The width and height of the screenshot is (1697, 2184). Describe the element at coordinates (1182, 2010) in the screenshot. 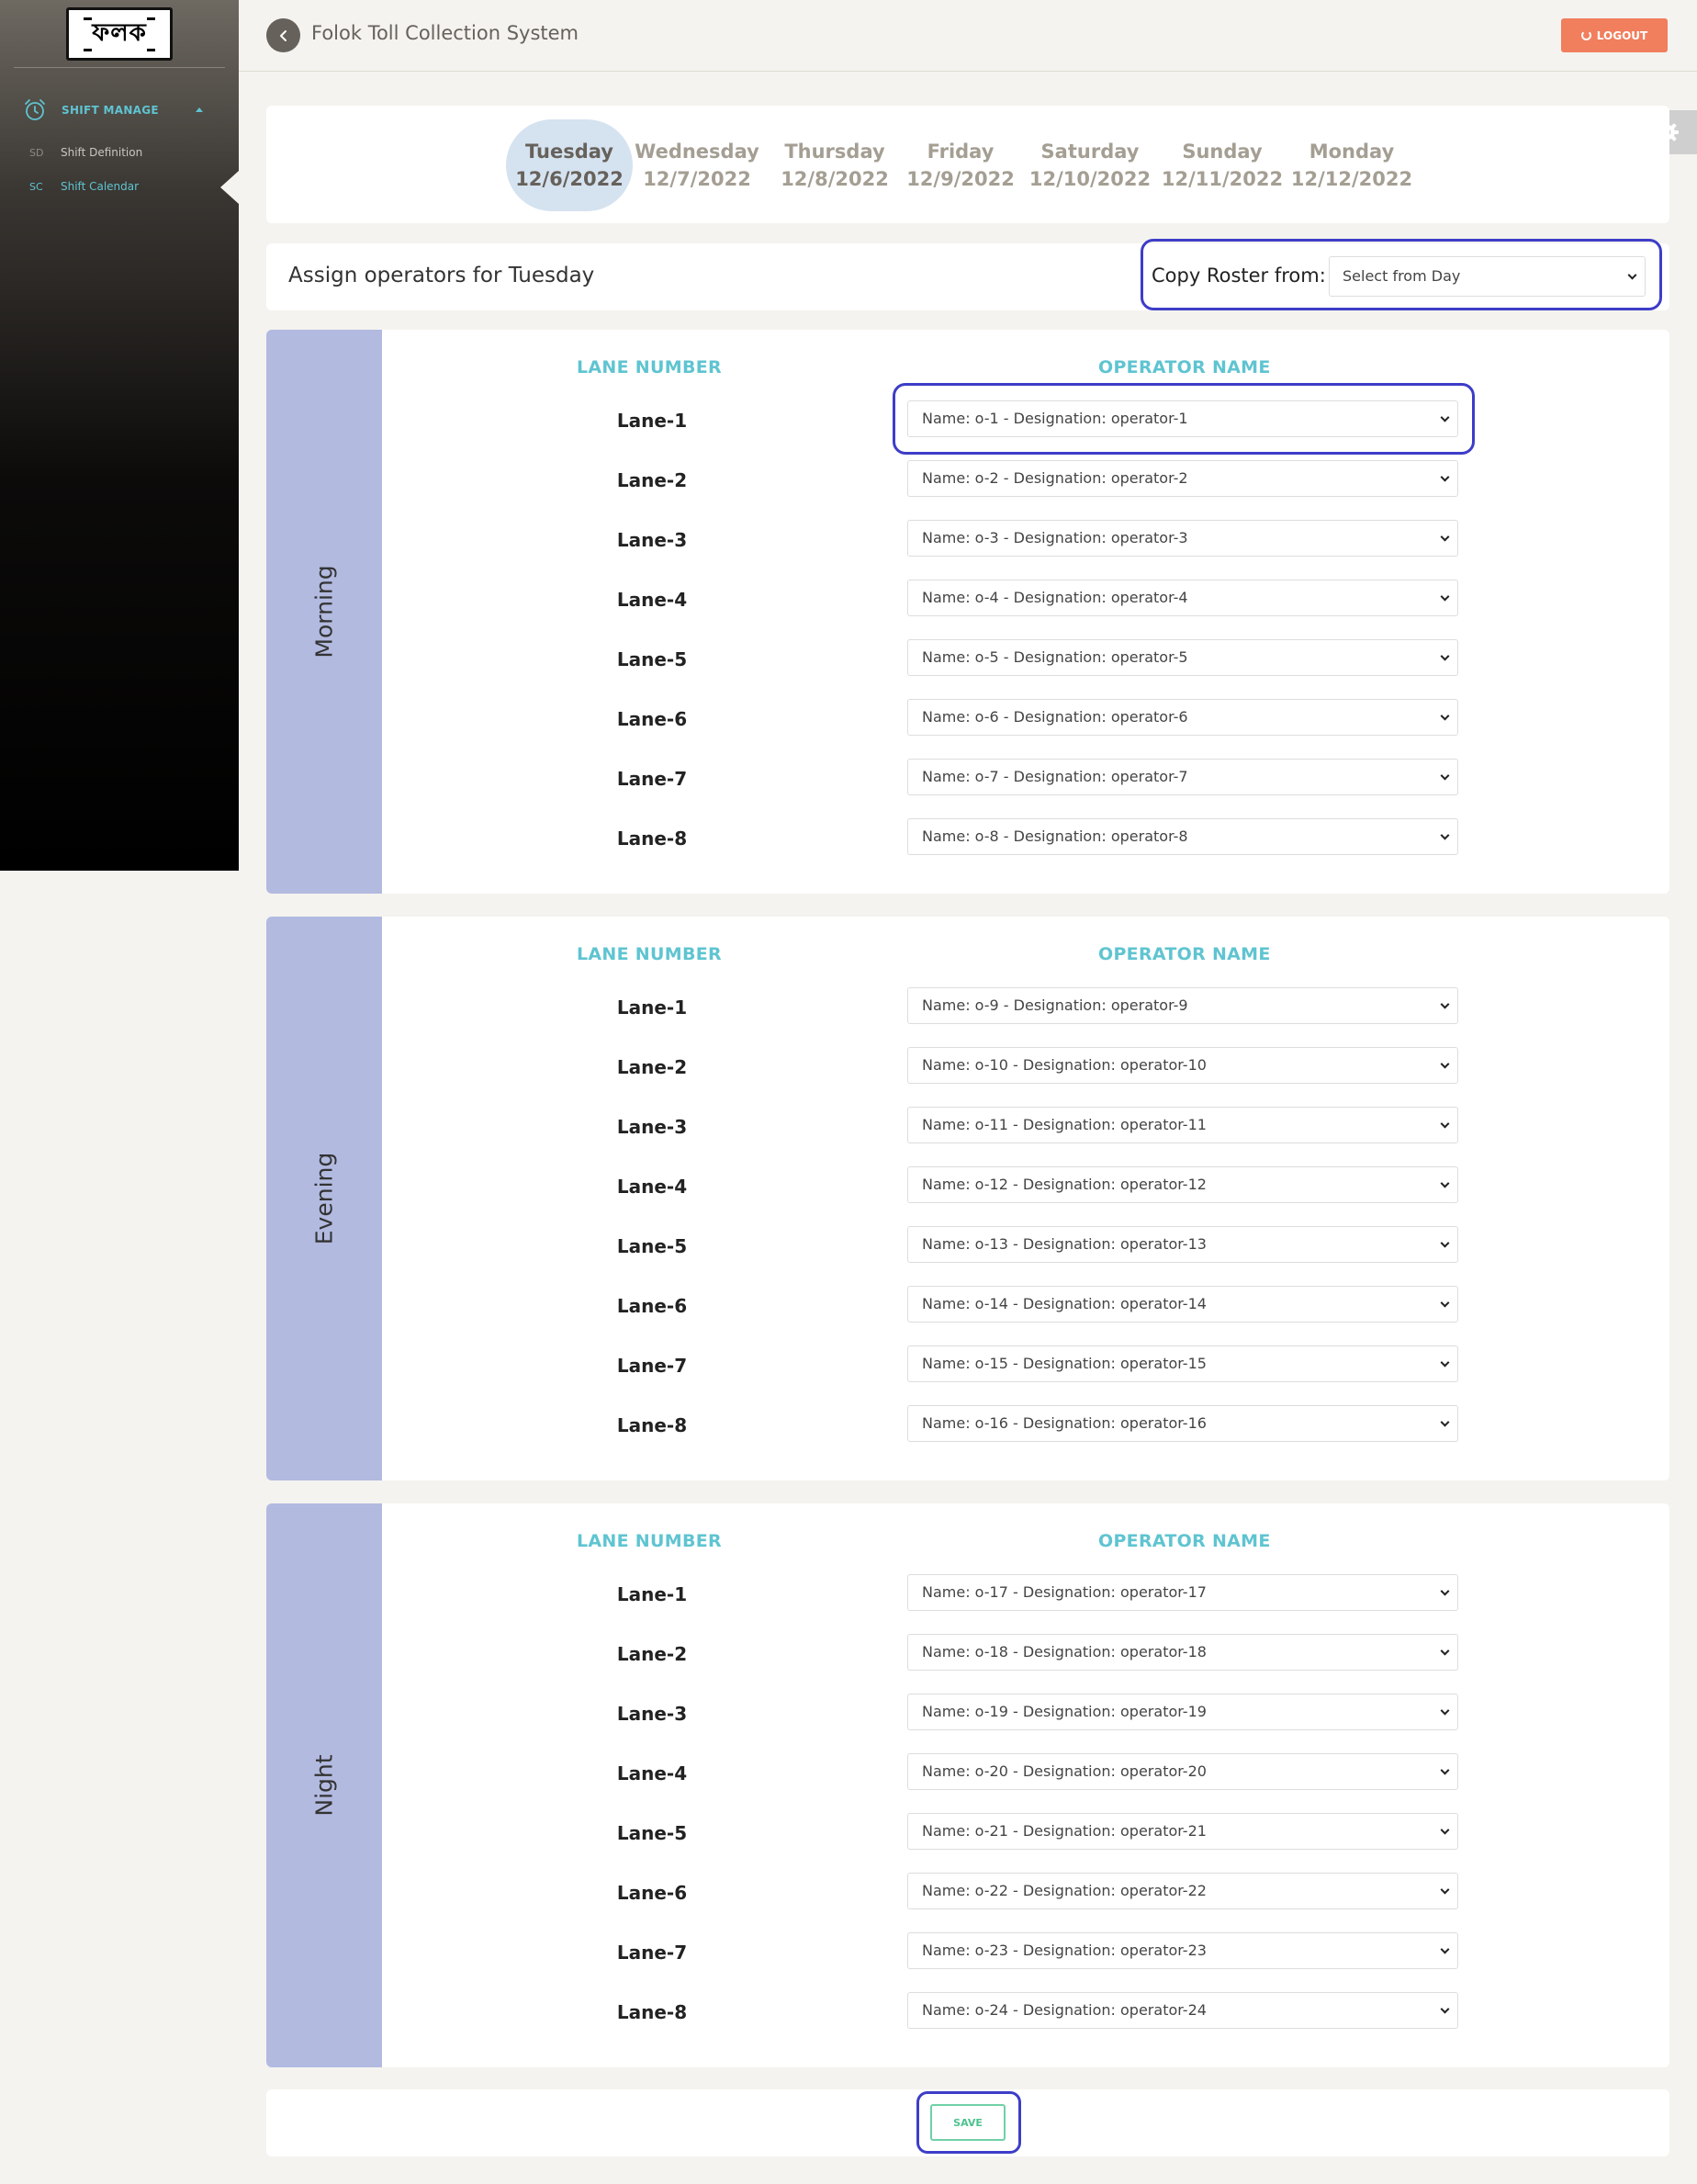

I see `operator-select: Name: o-24 - Designation: operator-24` at that location.